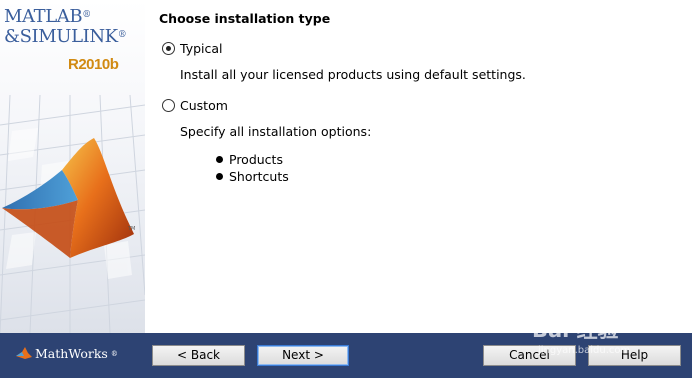 The width and height of the screenshot is (692, 378). I want to click on product-name-matlab: MATLAB, so click(43, 16).